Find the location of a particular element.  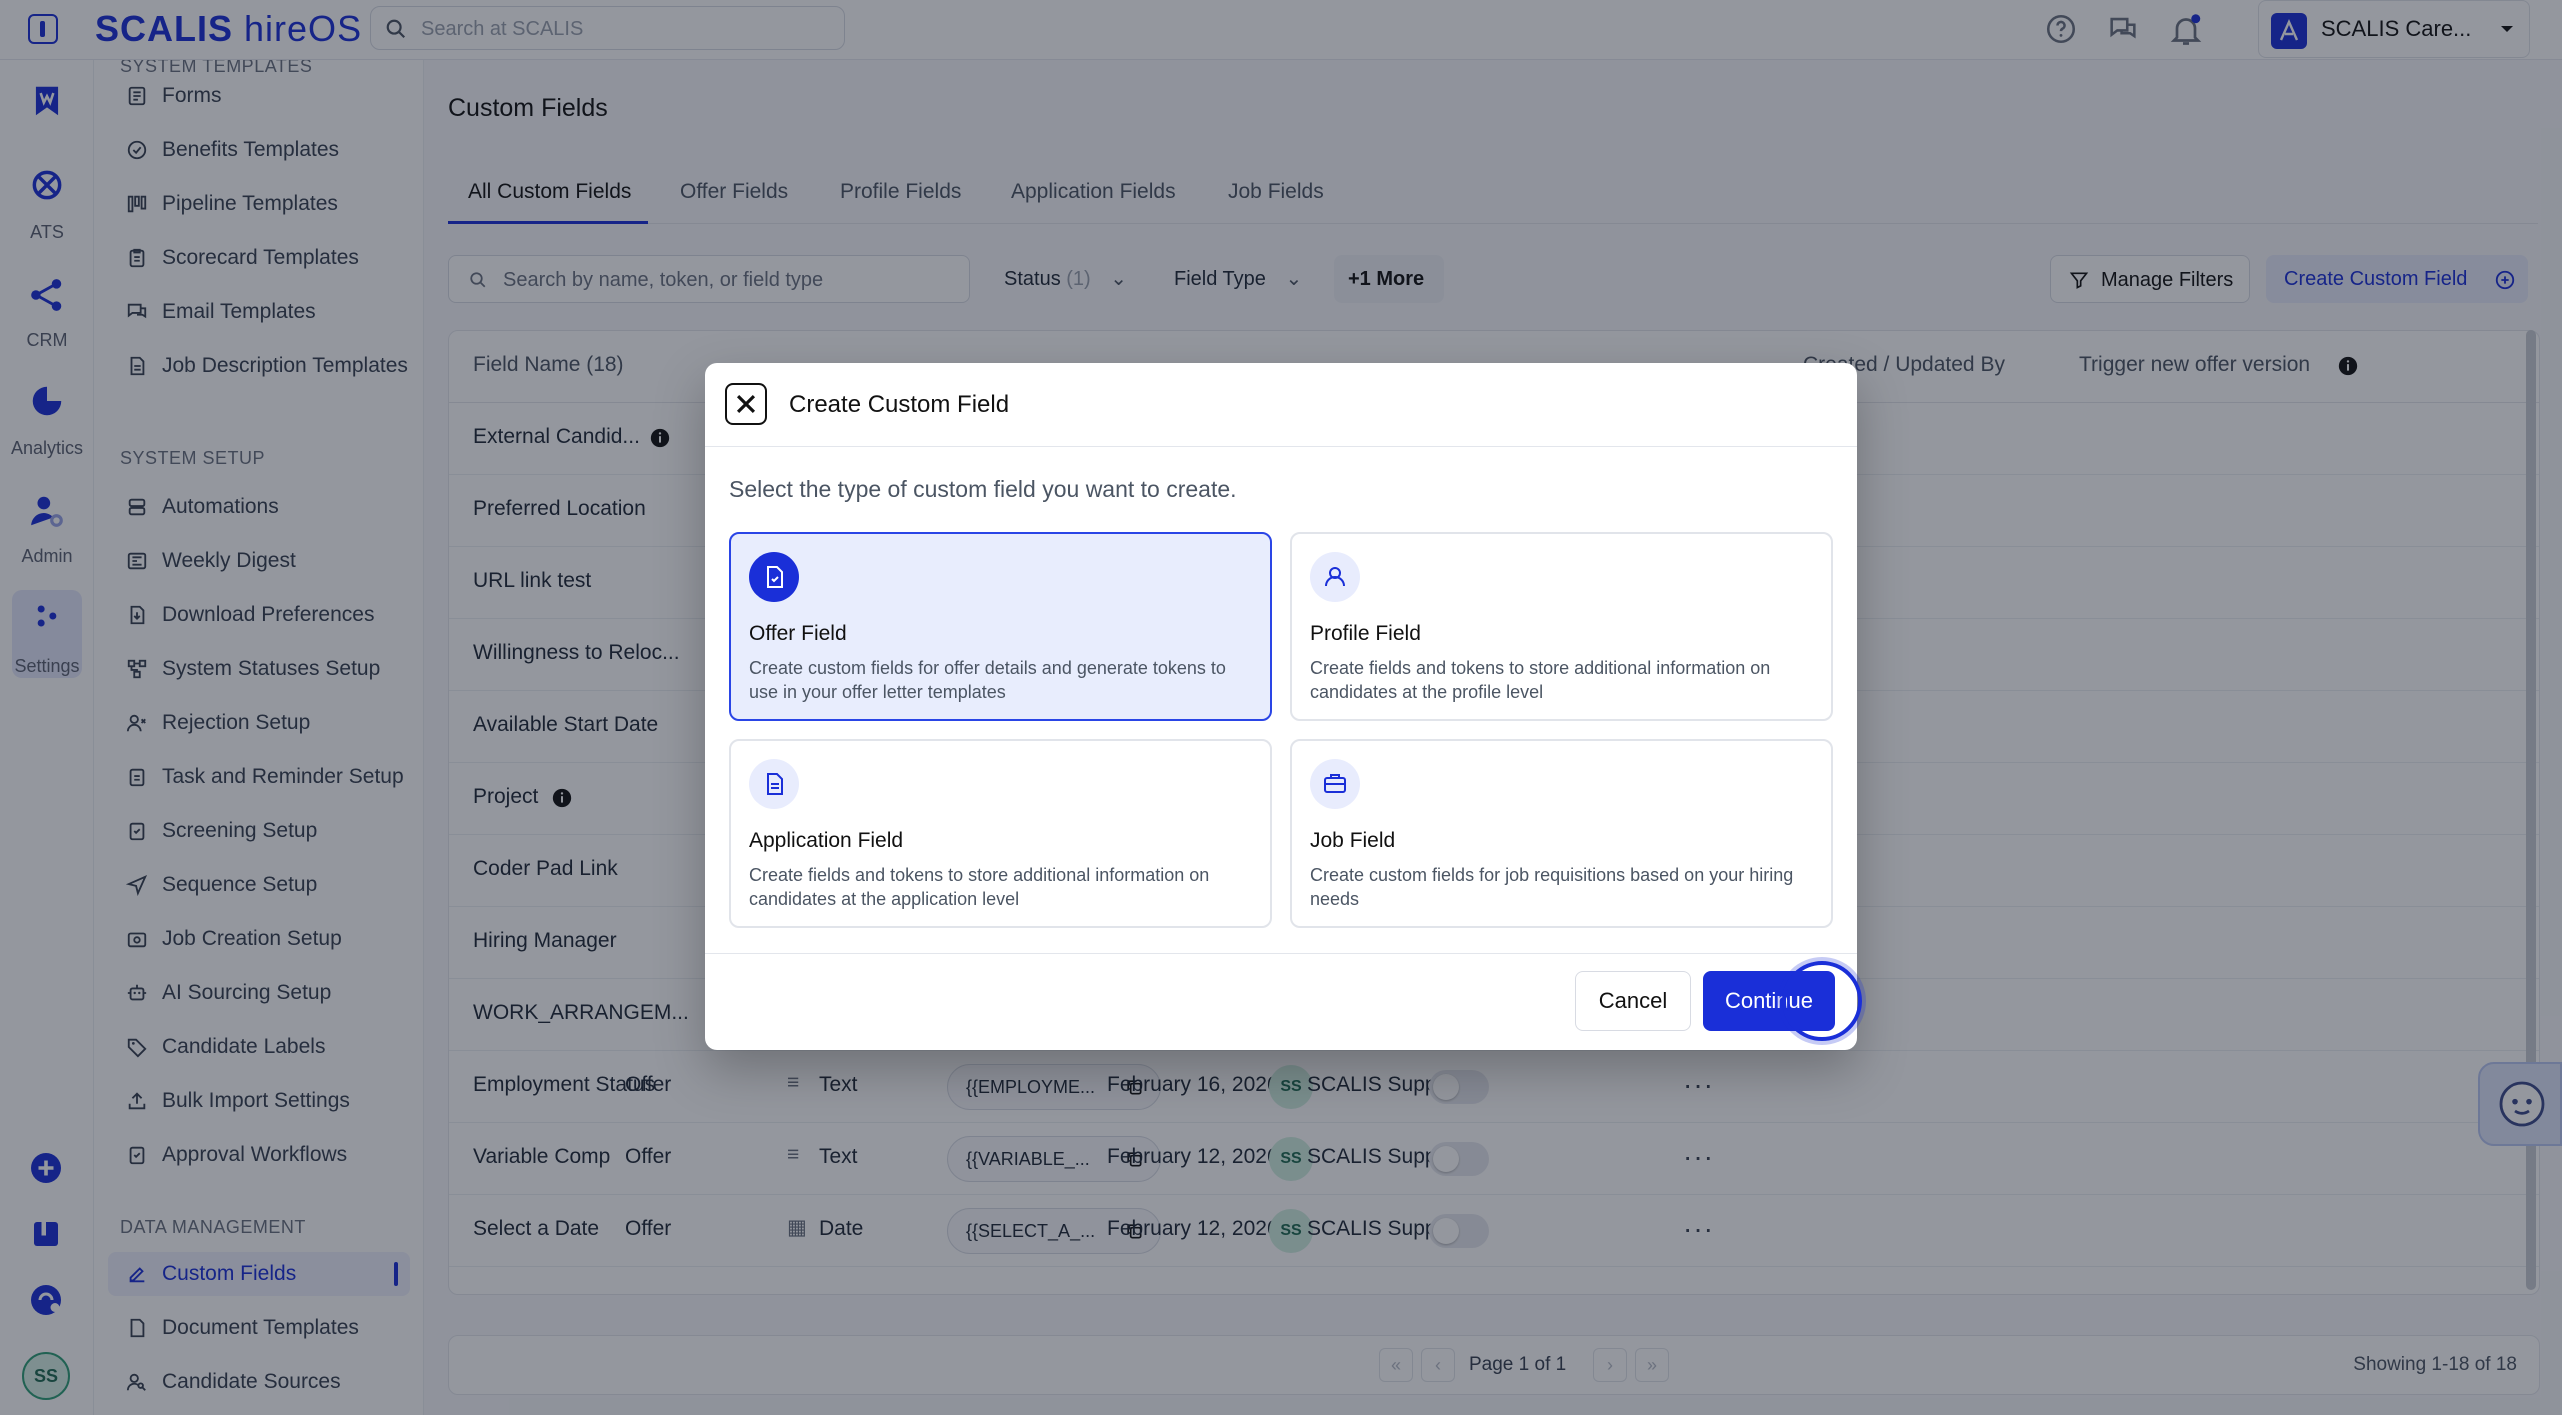

close-icon is located at coordinates (746, 404).